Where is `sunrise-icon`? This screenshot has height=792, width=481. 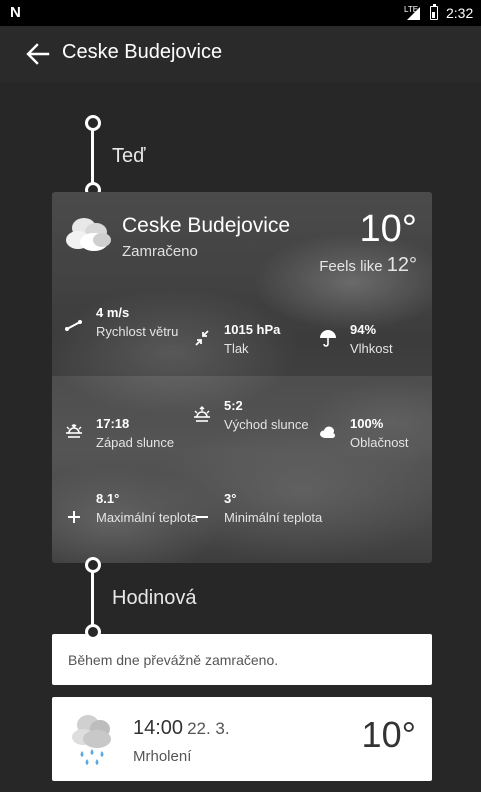 sunrise-icon is located at coordinates (202, 414).